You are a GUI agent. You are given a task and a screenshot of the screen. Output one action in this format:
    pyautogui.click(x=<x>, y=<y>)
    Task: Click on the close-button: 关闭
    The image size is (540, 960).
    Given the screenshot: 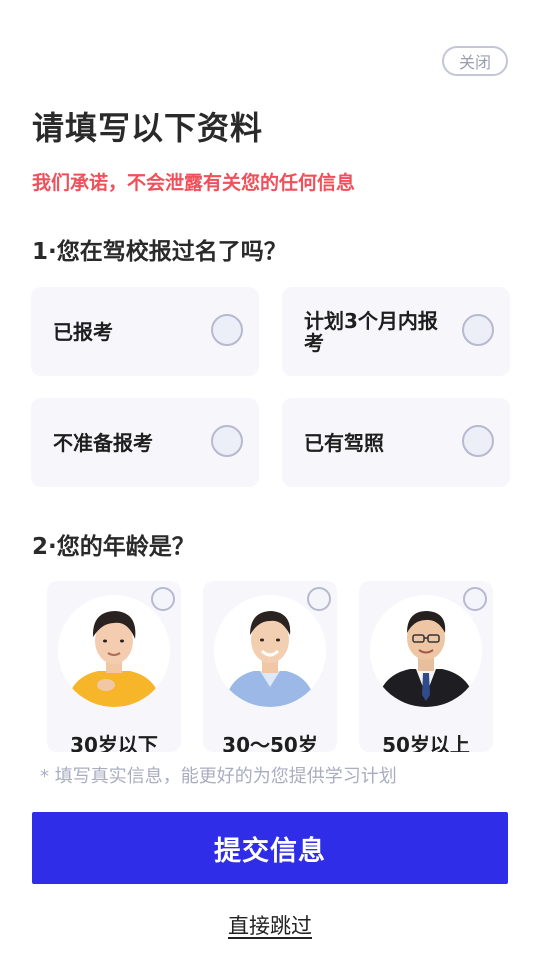 What is the action you would take?
    pyautogui.click(x=475, y=61)
    